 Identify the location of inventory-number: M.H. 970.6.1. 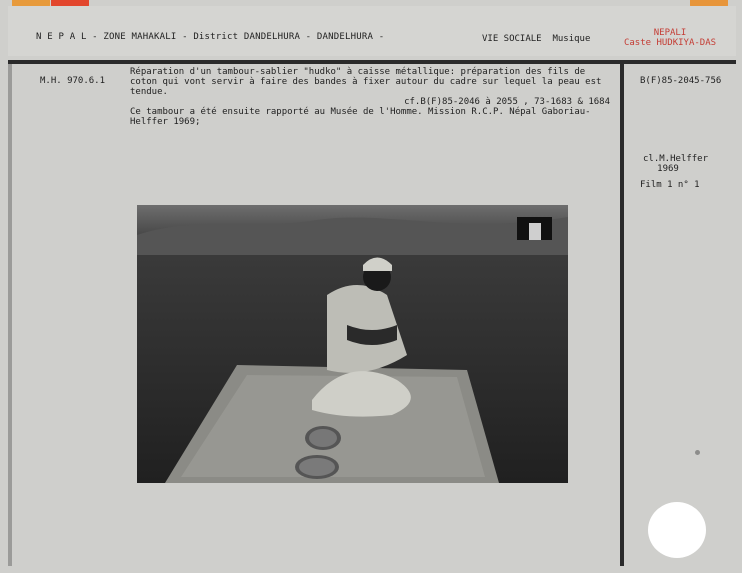
(73, 81).